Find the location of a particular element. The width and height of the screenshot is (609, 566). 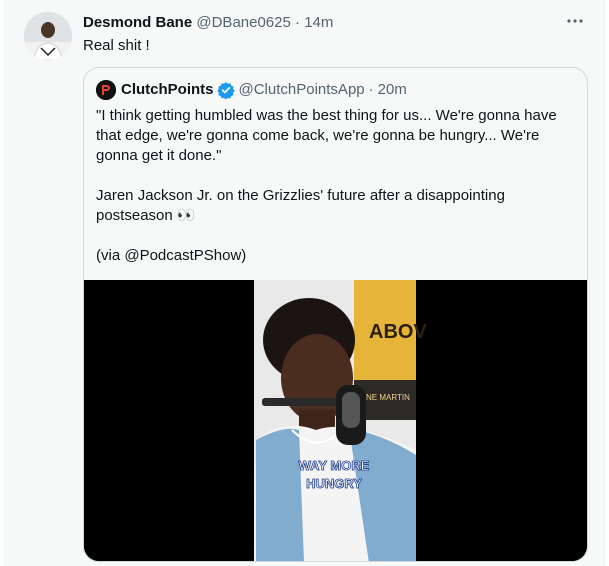

quoted-tweet-header: ClutchPoints @ClutchPointsApp · 20m is located at coordinates (251, 90).